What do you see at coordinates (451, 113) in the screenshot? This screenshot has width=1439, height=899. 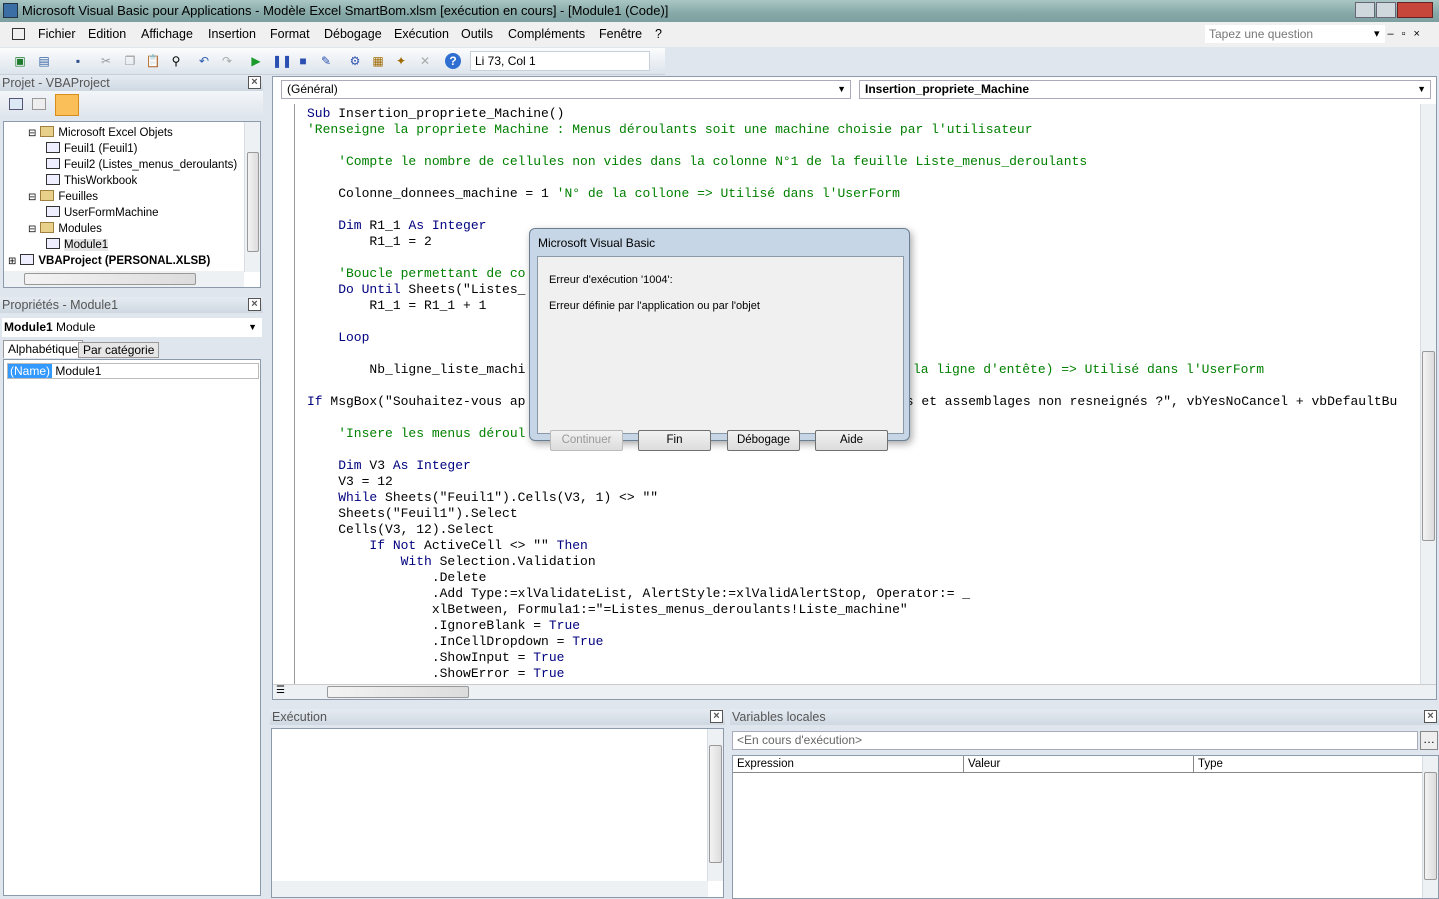 I see `code-token: Insertion_propriete_Machine()` at bounding box center [451, 113].